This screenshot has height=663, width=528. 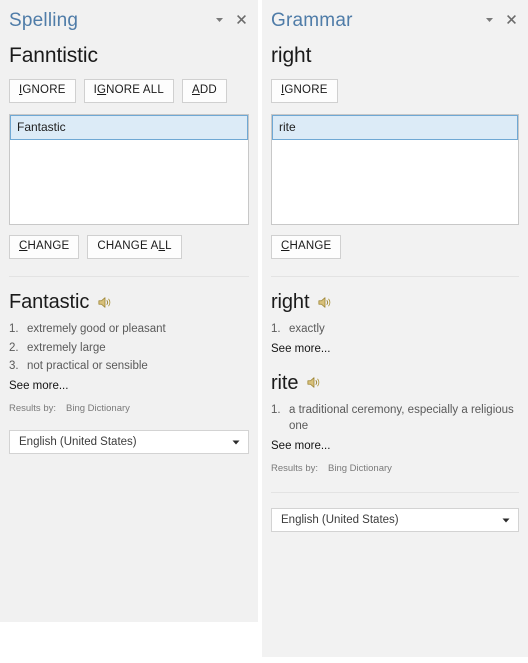 I want to click on definition-sense-list: 1. exactly, so click(x=395, y=329).